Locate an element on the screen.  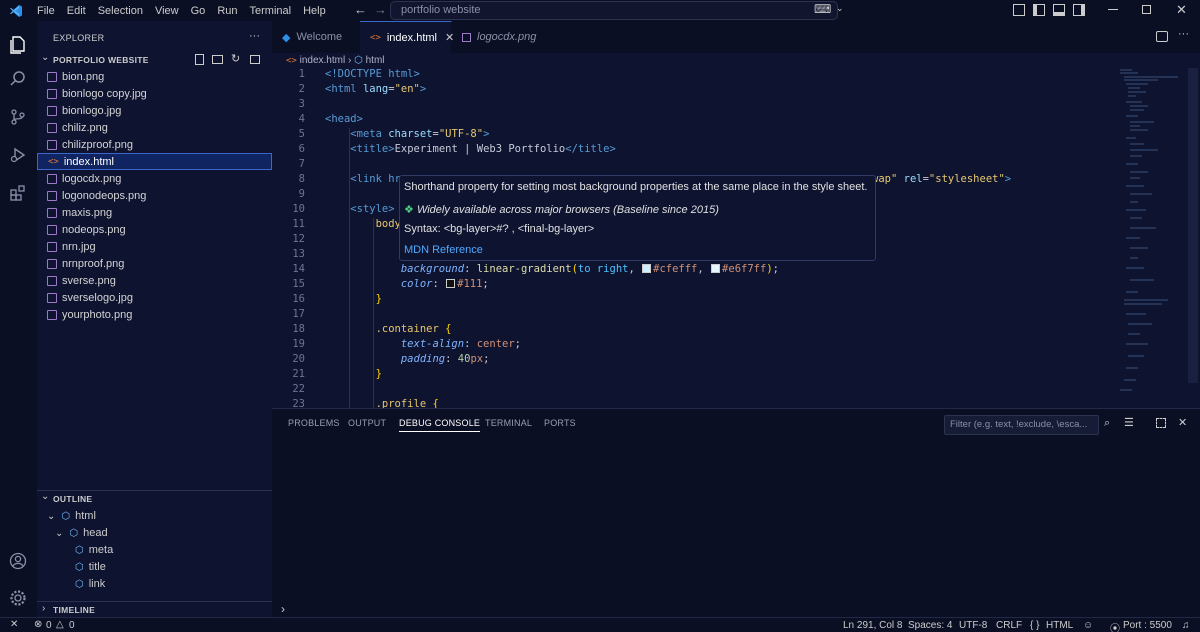
file-item: sverselogo.jpg is located at coordinates (154, 297).